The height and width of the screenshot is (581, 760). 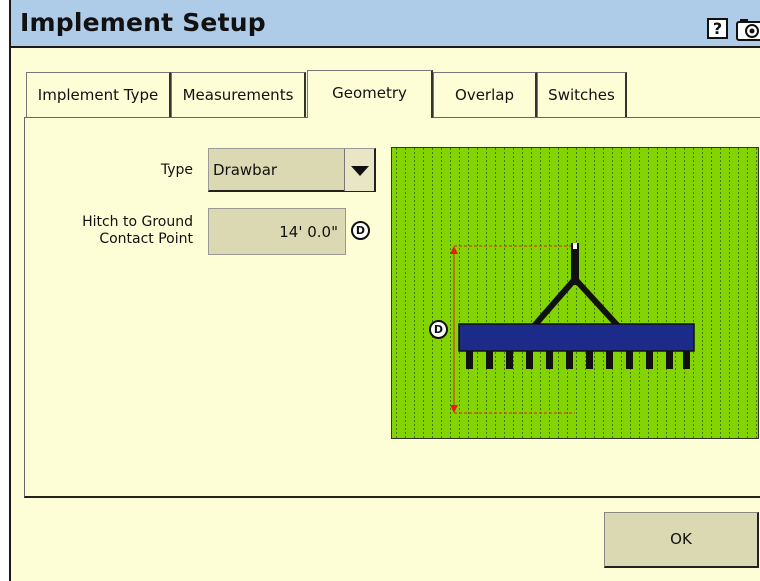 I want to click on tab-implement-type: Implement Type, so click(x=98, y=94).